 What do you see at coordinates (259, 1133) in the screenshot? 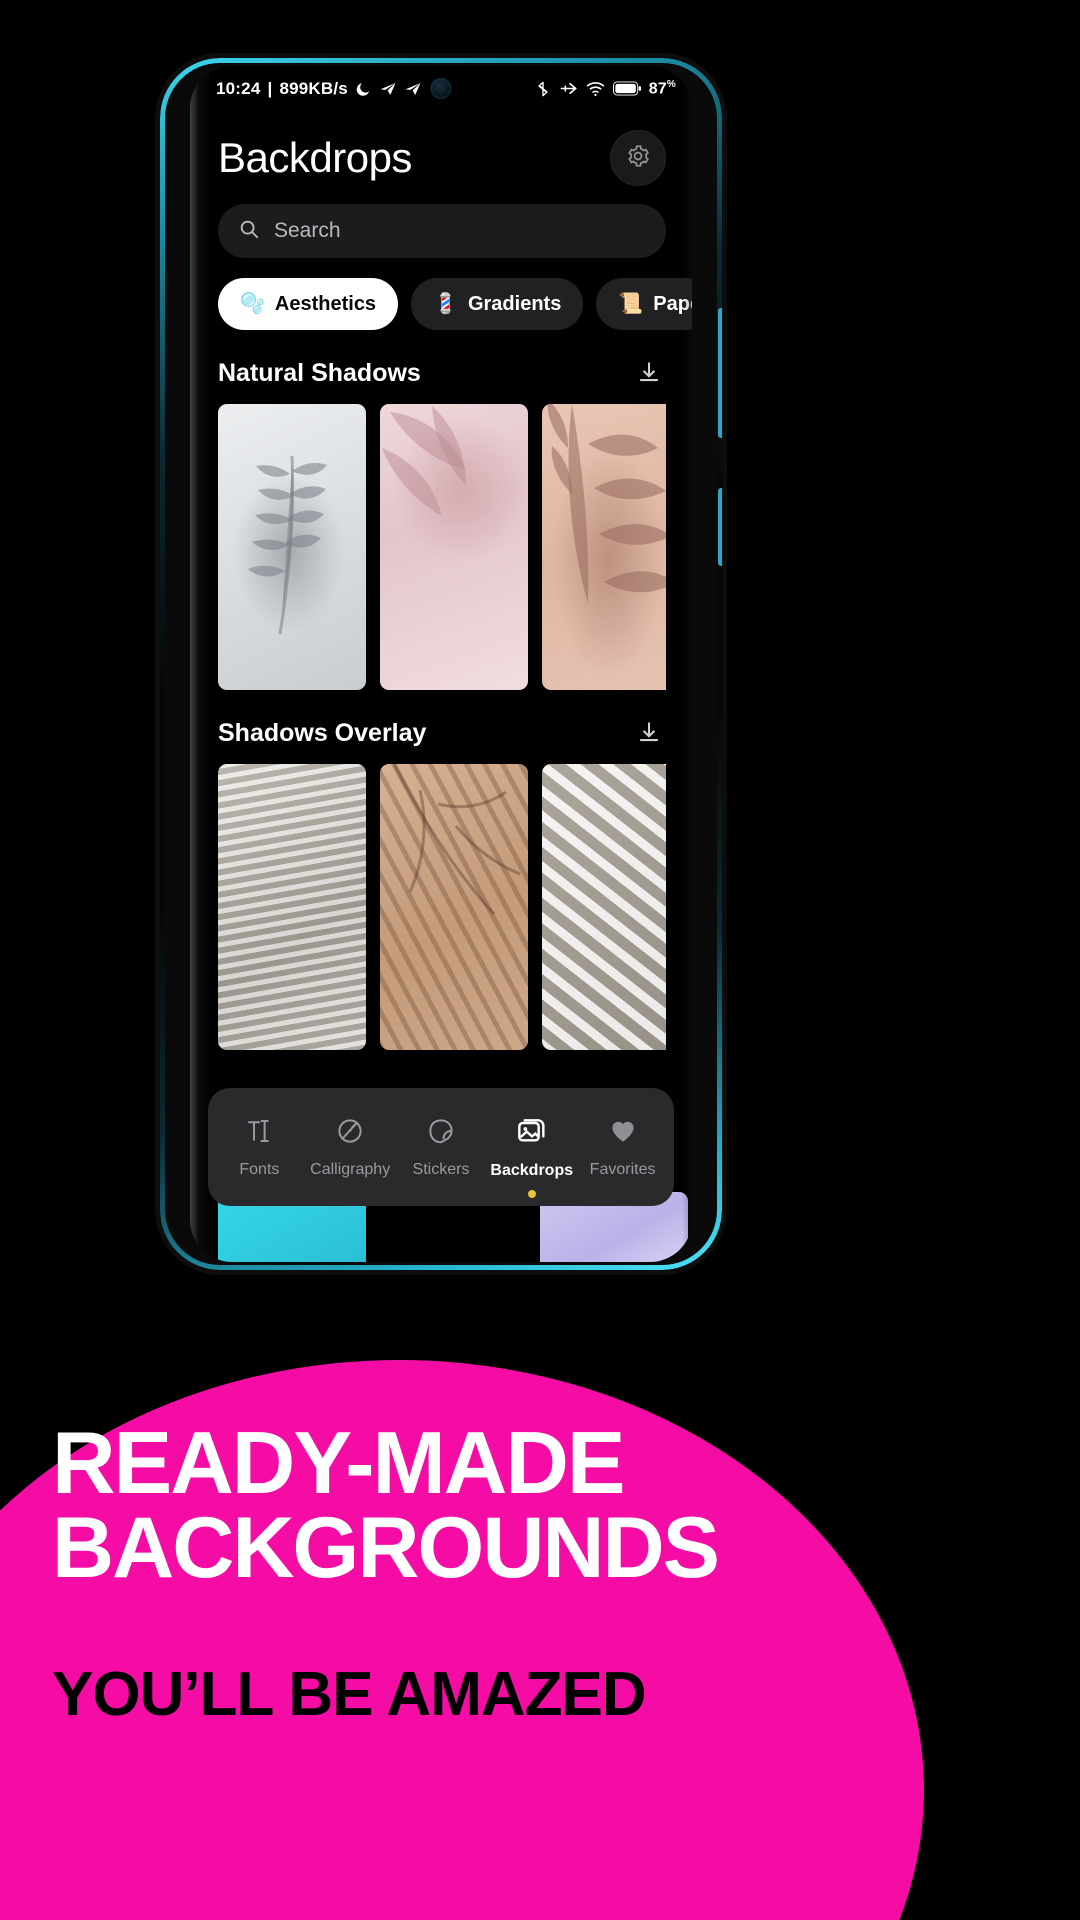
I see `text-cursor-icon` at bounding box center [259, 1133].